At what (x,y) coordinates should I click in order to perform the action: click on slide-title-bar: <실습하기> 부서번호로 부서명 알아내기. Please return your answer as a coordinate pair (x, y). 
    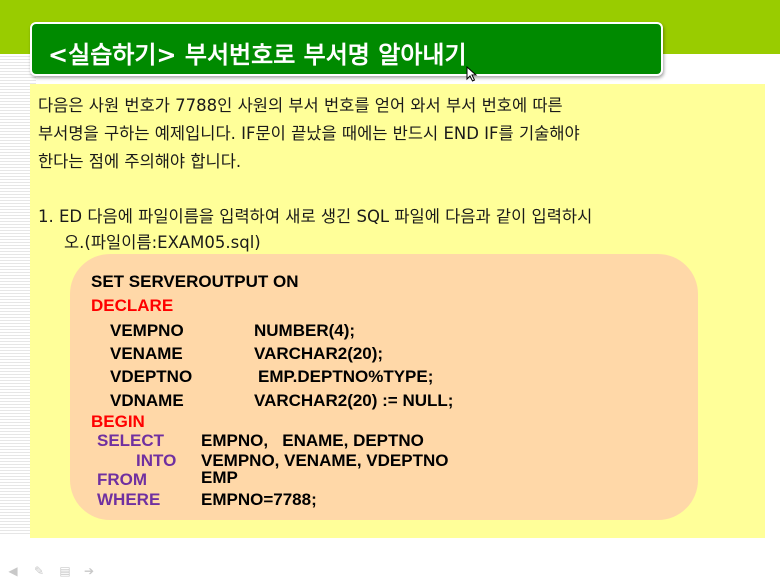
    Looking at the image, I should click on (346, 49).